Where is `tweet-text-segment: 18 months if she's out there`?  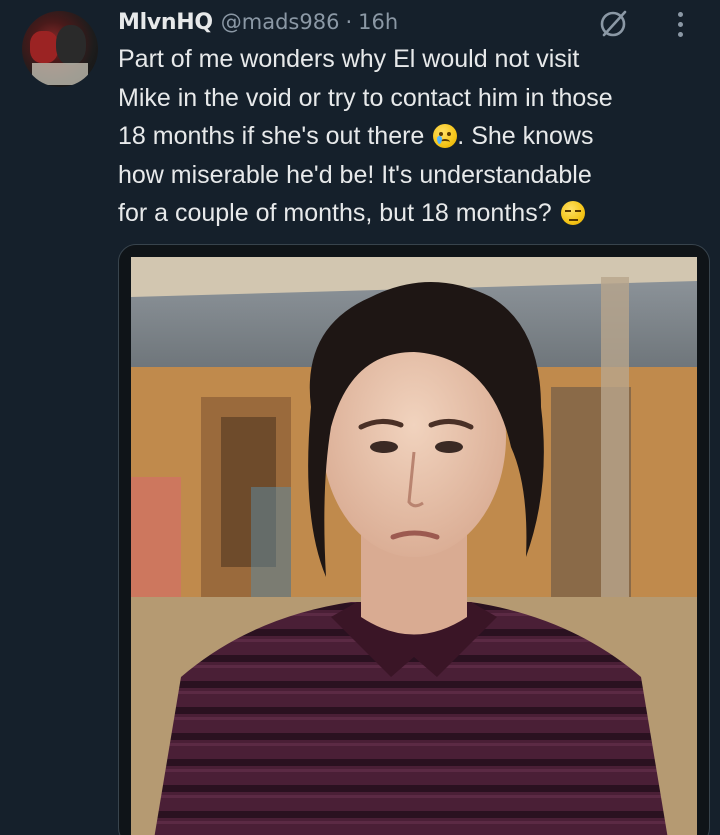
tweet-text-segment: 18 months if she's out there is located at coordinates (271, 136).